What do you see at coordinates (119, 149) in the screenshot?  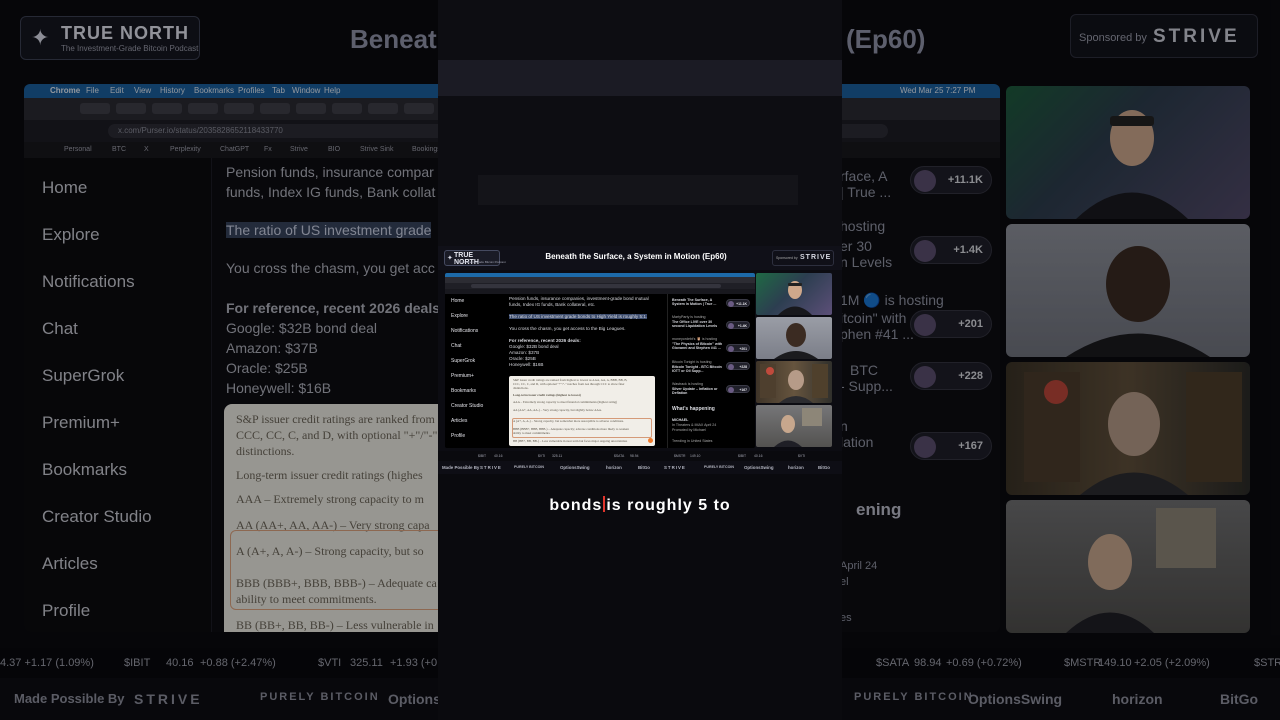 I see `bookmark: BTC` at bounding box center [119, 149].